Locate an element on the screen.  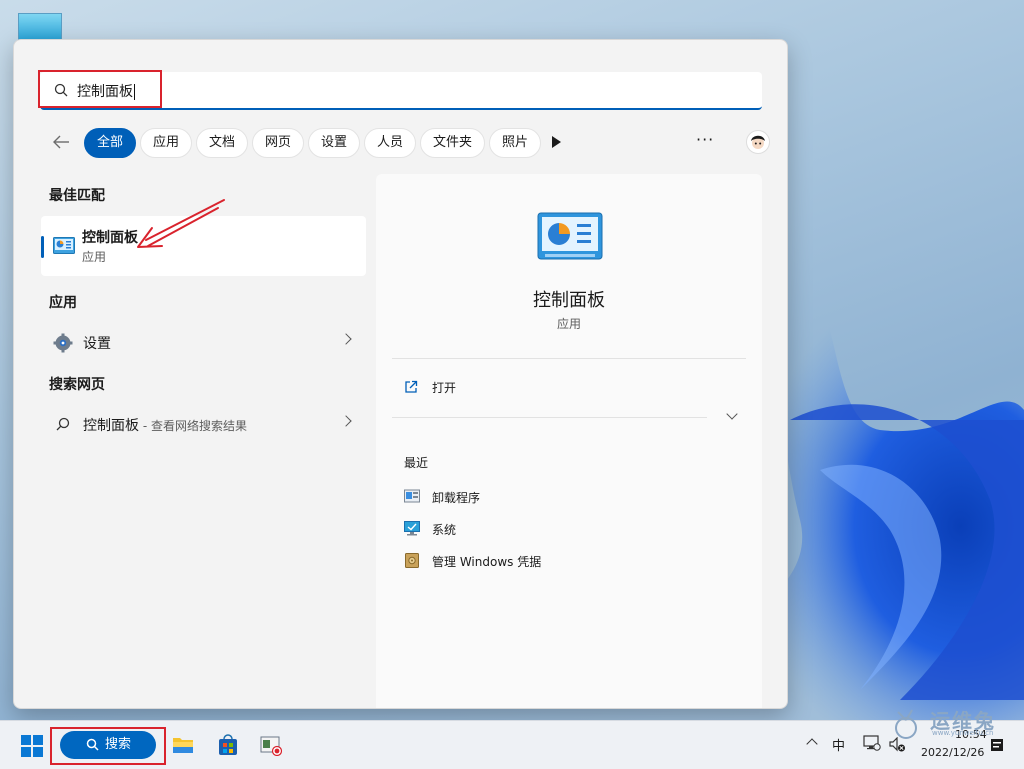
best-match-subtitle: 应用 is located at coordinates (94, 257).